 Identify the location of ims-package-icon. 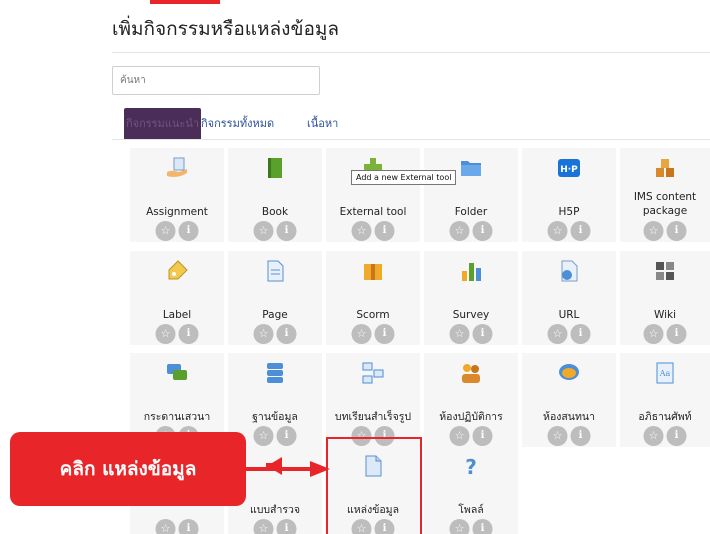
(665, 168).